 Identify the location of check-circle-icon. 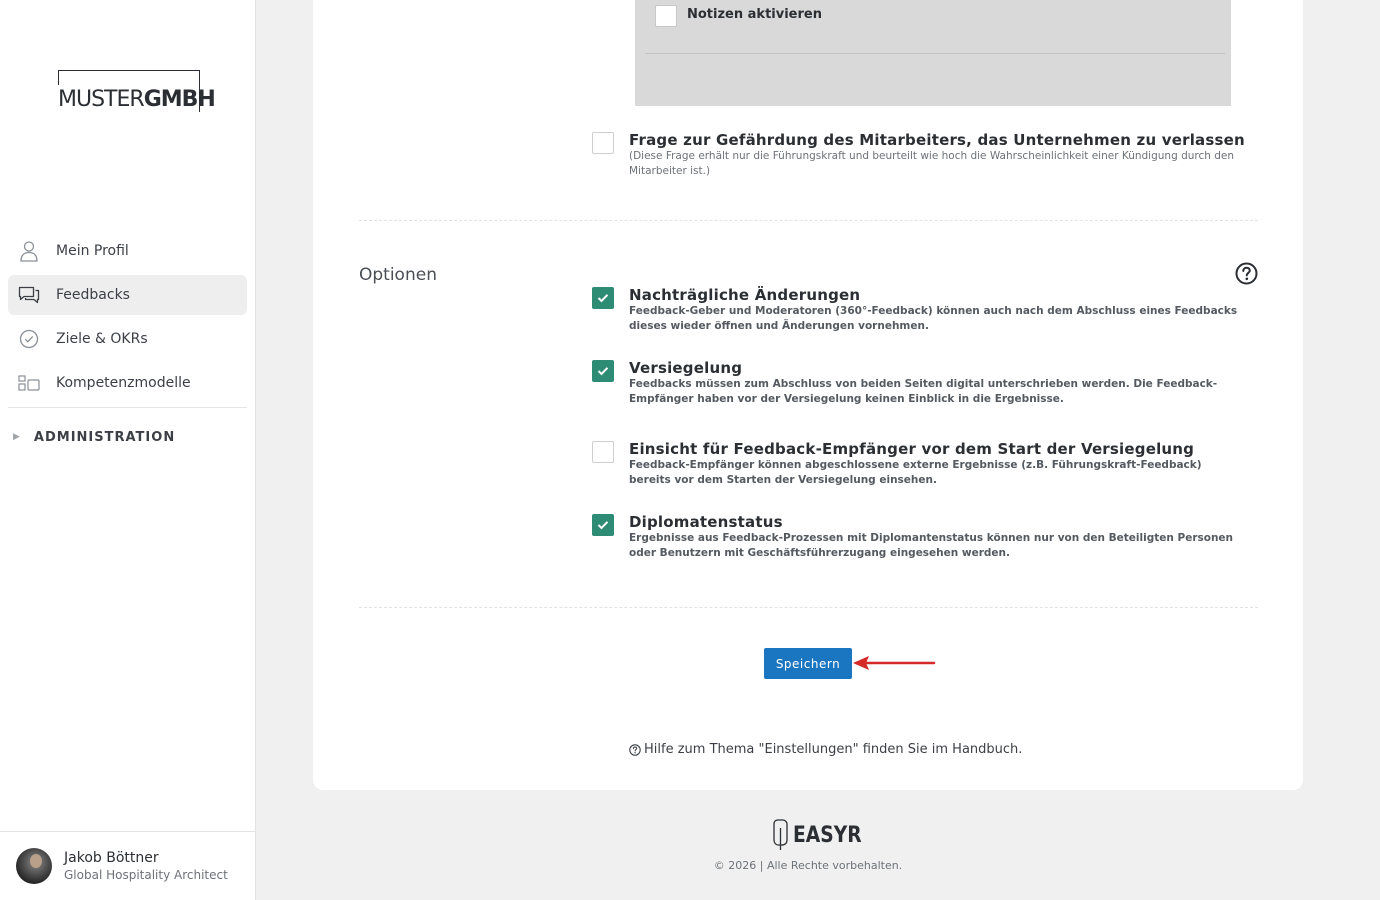
(29, 339).